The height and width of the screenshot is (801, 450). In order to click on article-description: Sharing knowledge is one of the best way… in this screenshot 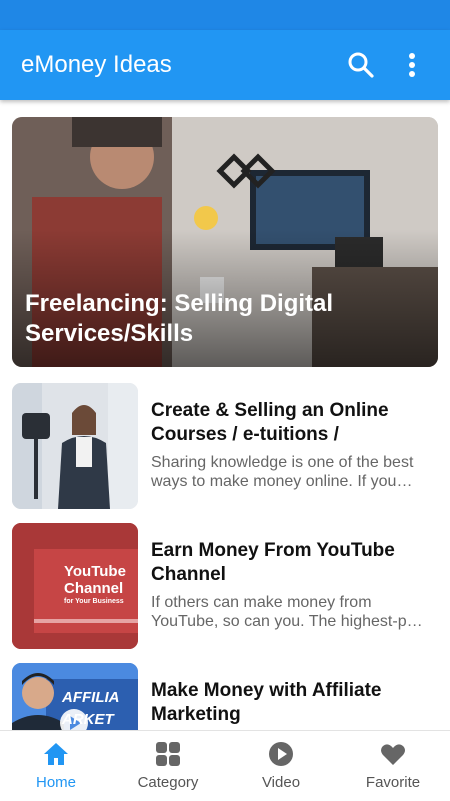, I will do `click(282, 472)`.